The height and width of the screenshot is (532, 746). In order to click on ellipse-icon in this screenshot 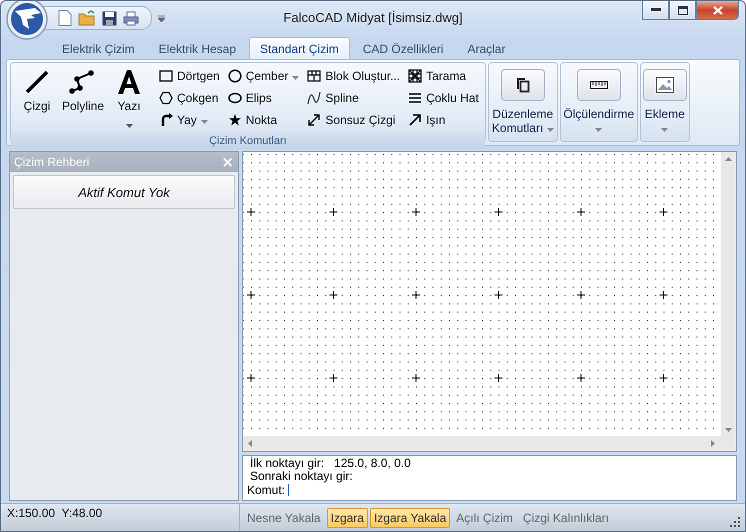, I will do `click(235, 98)`.